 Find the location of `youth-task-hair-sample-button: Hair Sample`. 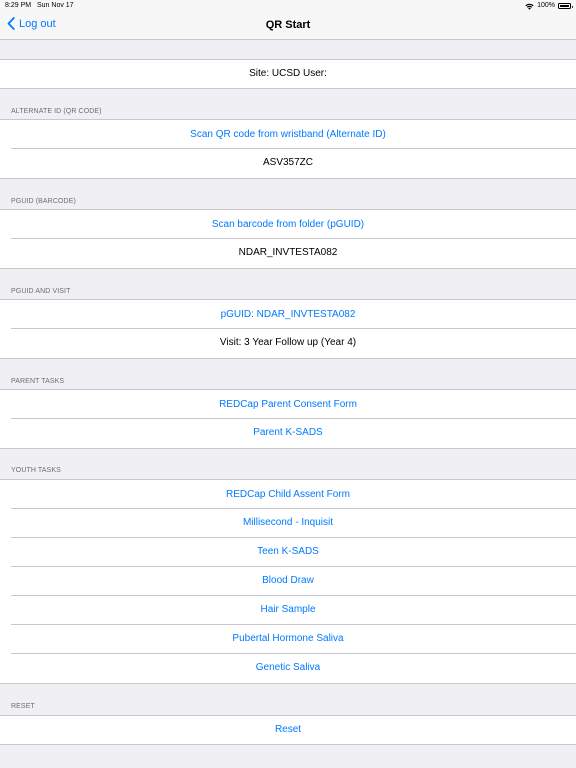

youth-task-hair-sample-button: Hair Sample is located at coordinates (288, 610).